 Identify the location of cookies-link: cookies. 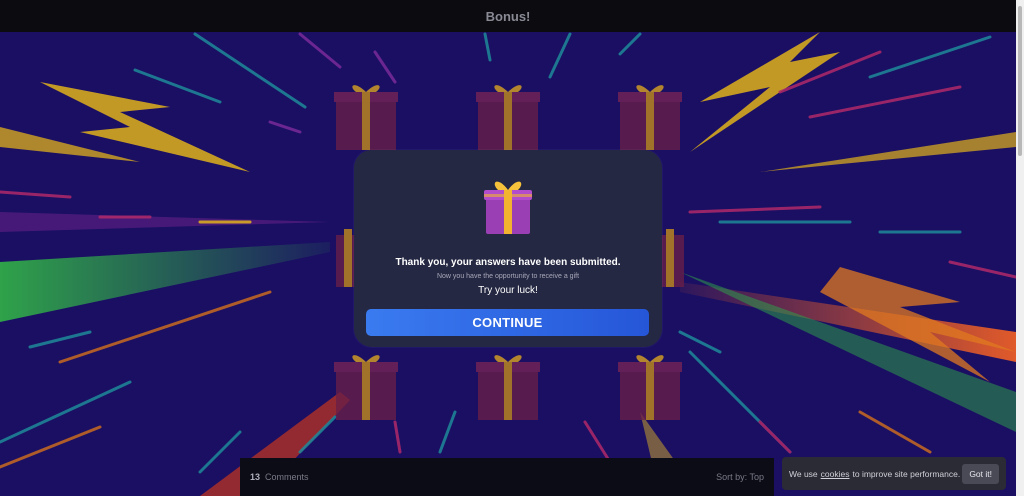
(835, 474).